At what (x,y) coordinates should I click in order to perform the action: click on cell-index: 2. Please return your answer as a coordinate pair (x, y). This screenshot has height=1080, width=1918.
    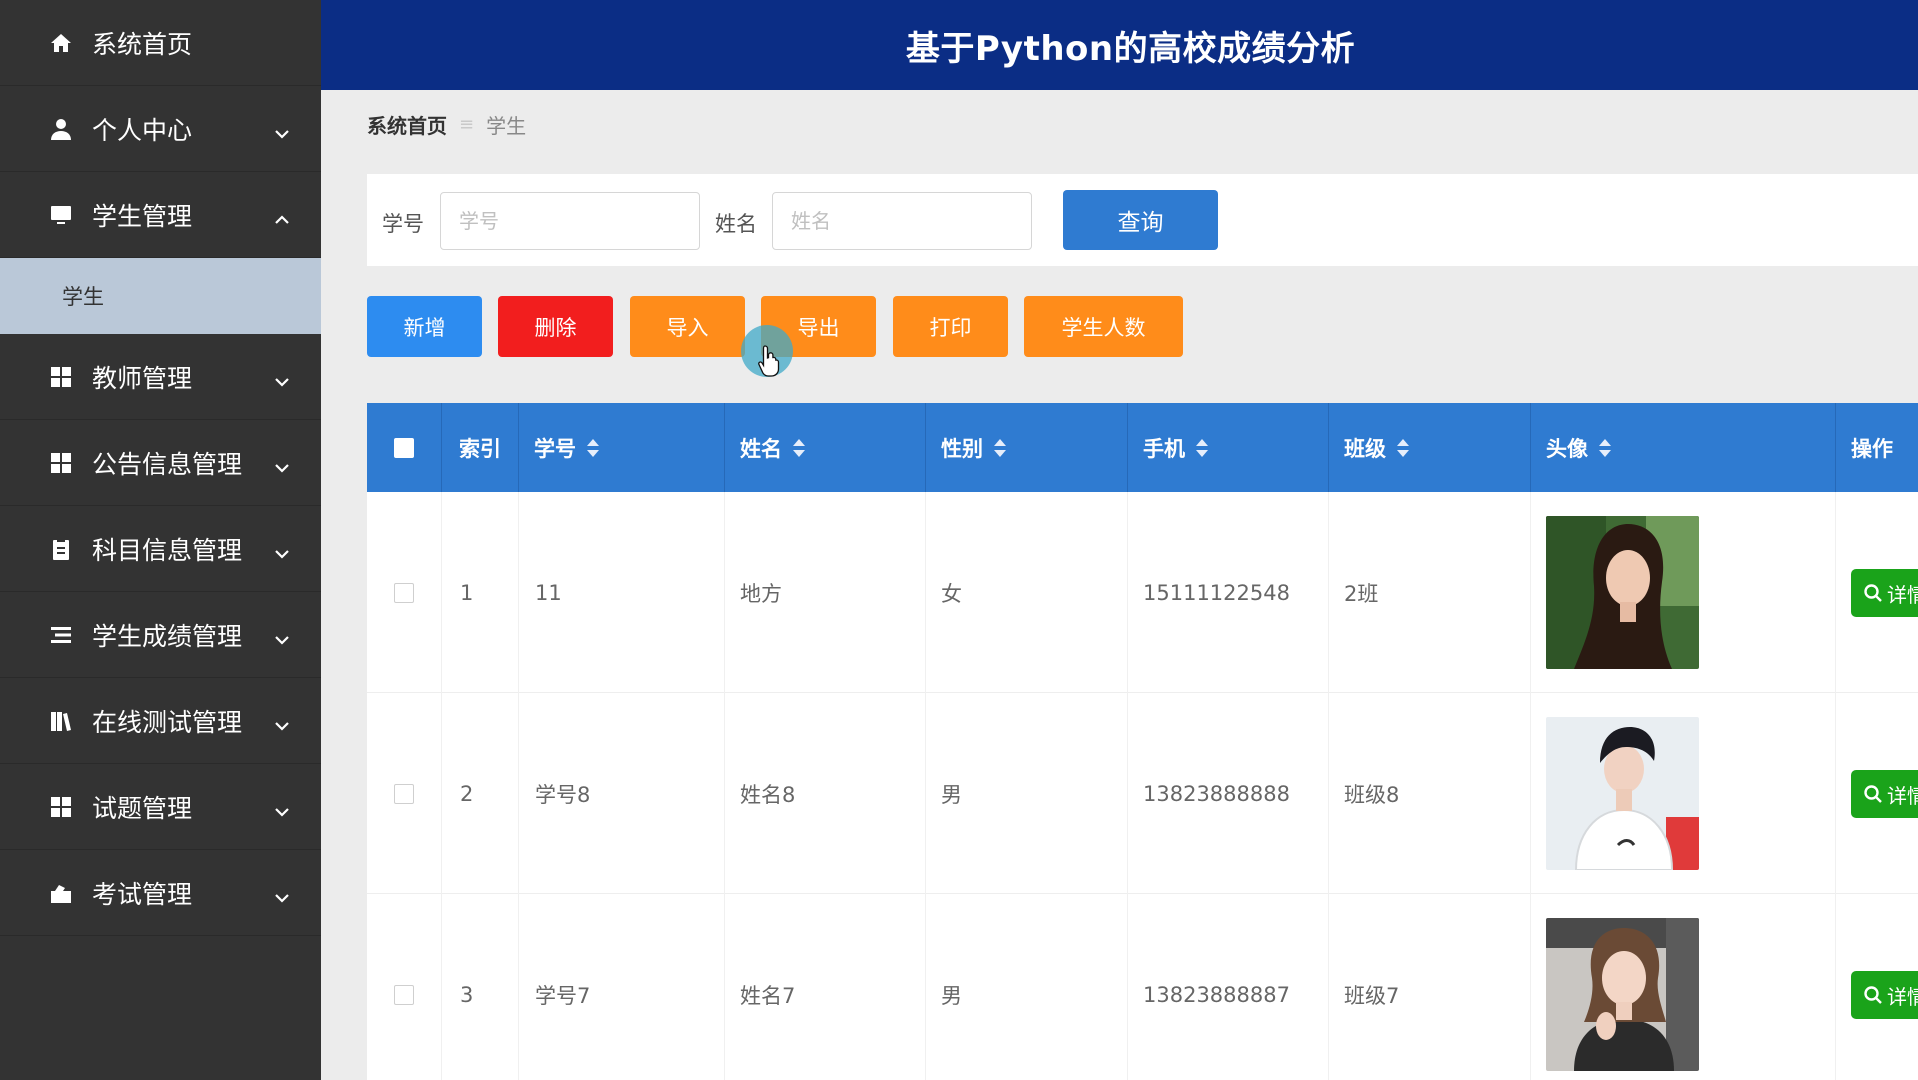
    Looking at the image, I should click on (480, 793).